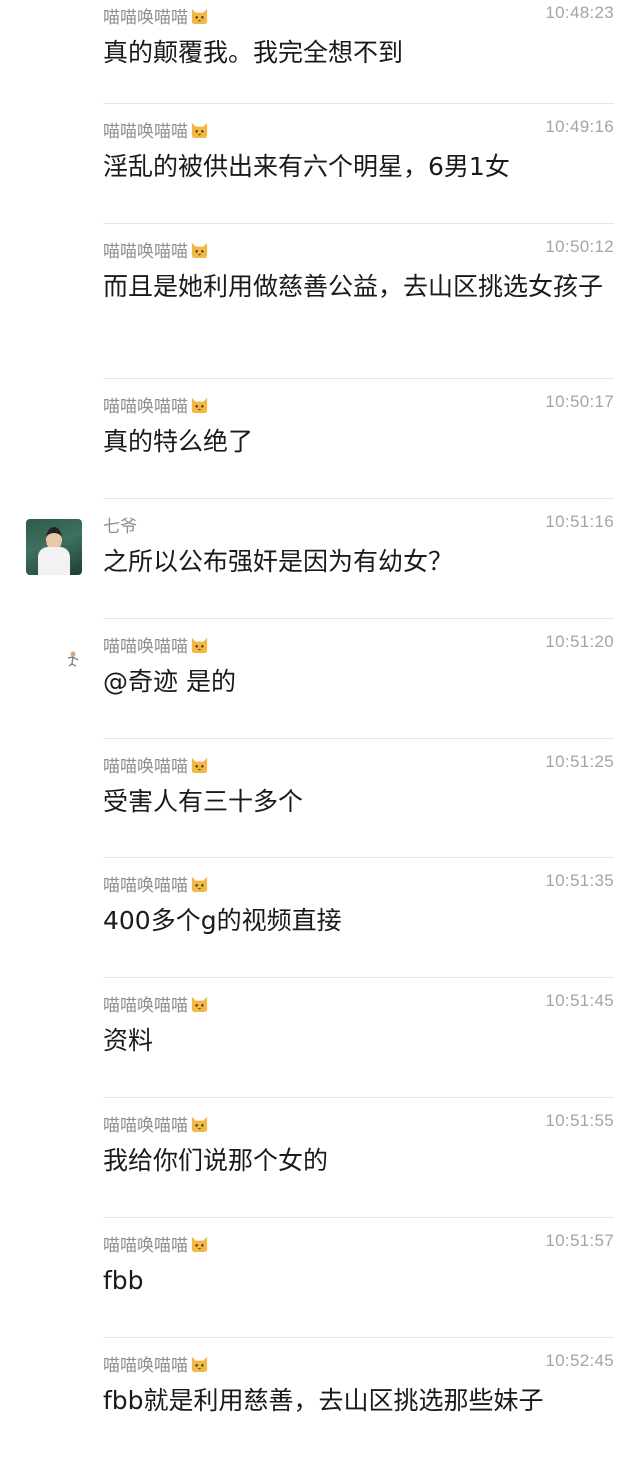 This screenshot has height=1468, width=640. I want to click on chat-message: 喵喵唤喵喵 10:48:23 真的颠覆我。我完全想不到, so click(320, 52).